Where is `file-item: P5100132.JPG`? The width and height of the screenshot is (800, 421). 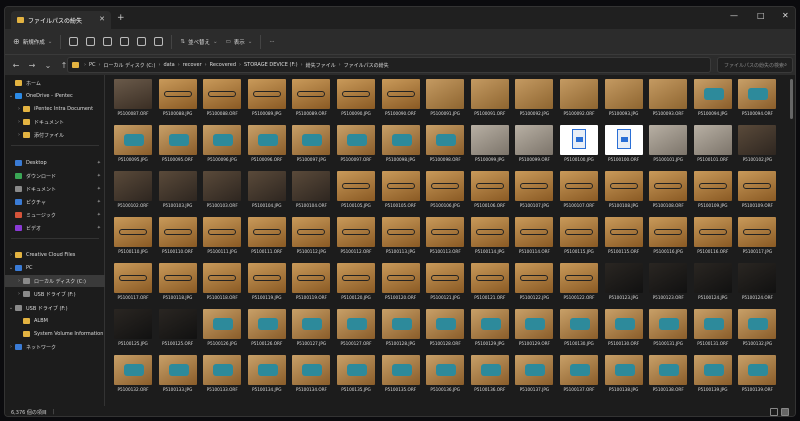
file-item: P5100132.JPG is located at coordinates (757, 332).